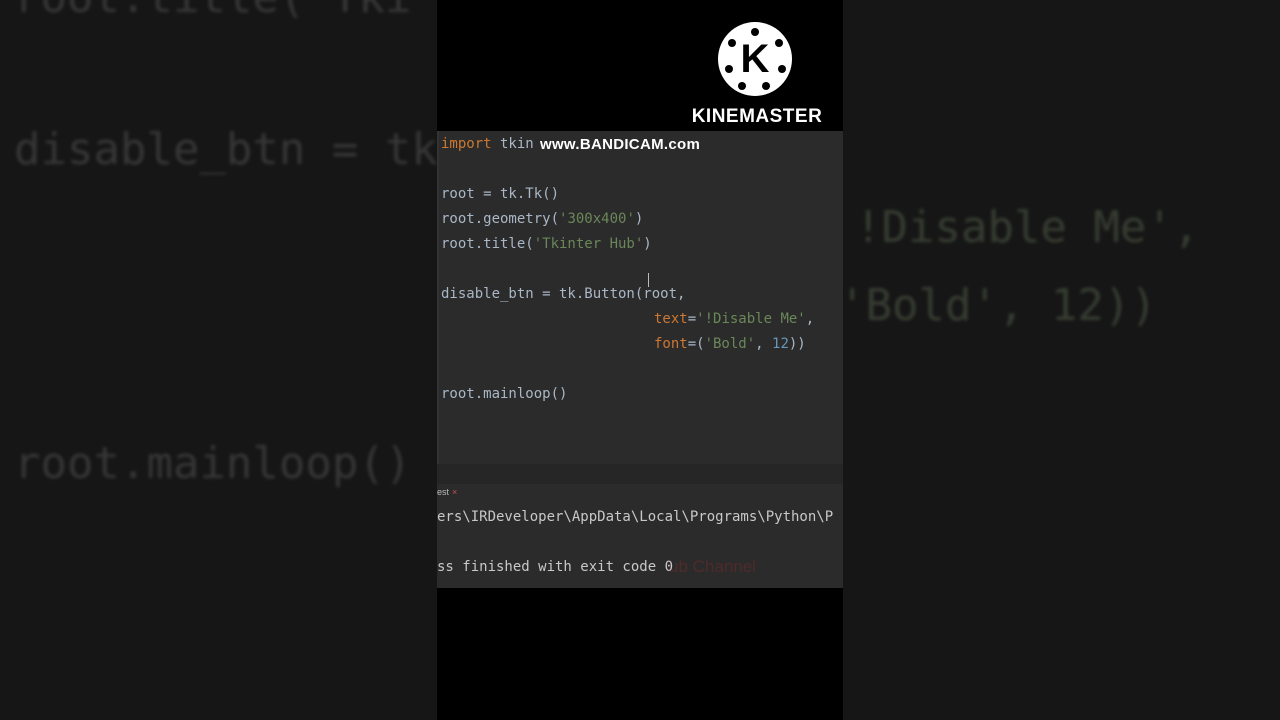 Image resolution: width=1280 pixels, height=720 pixels. What do you see at coordinates (555, 567) in the screenshot?
I see `run-output-exit: ss finished with exit code 0` at bounding box center [555, 567].